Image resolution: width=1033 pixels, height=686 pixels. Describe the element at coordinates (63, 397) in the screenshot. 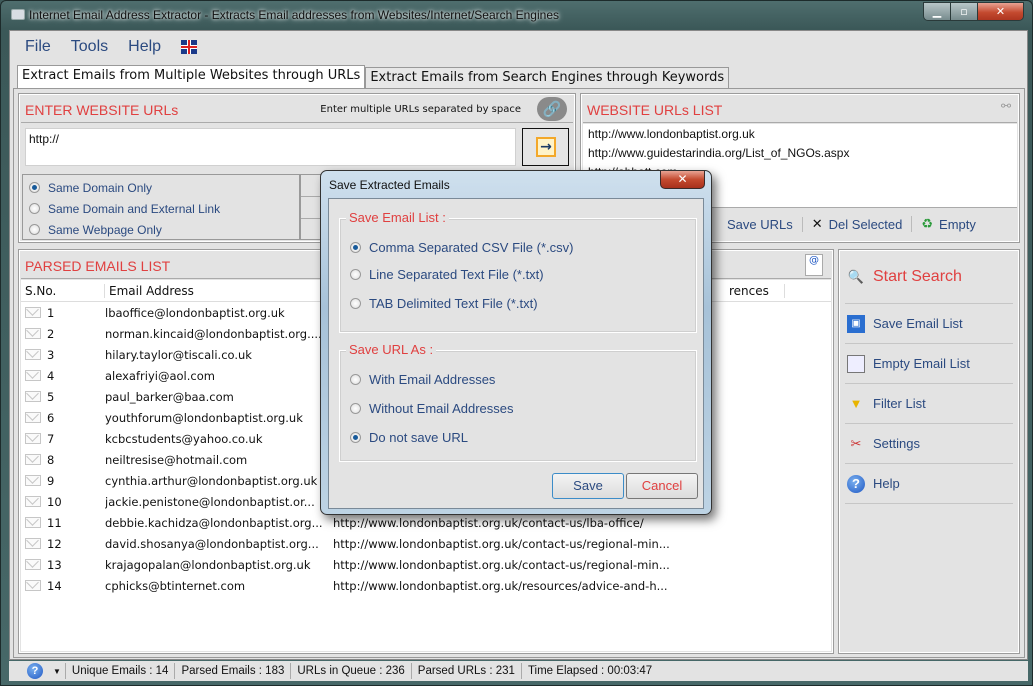

I see `sno-cell: 5` at that location.